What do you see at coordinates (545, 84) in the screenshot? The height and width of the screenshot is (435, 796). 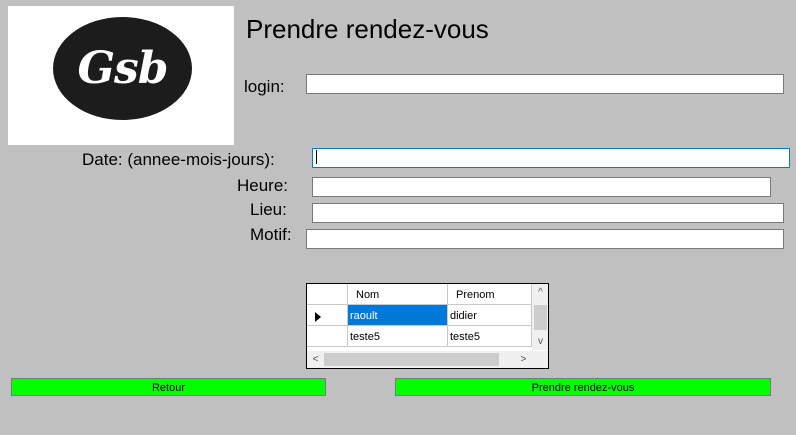 I see `login-field` at bounding box center [545, 84].